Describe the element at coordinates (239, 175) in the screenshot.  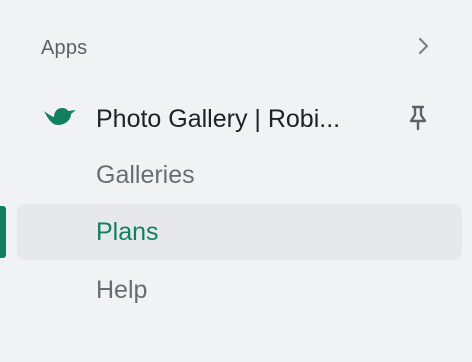
I see `nav-item-galleries: Galleries` at that location.